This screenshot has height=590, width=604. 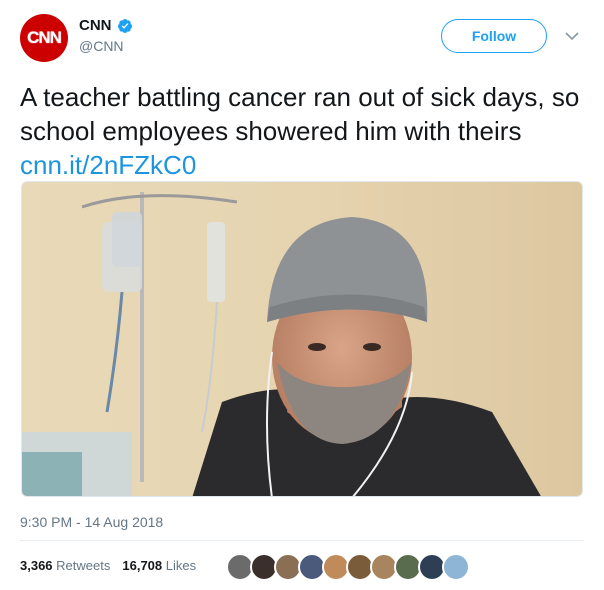 I want to click on follow-button: Follow, so click(x=494, y=36).